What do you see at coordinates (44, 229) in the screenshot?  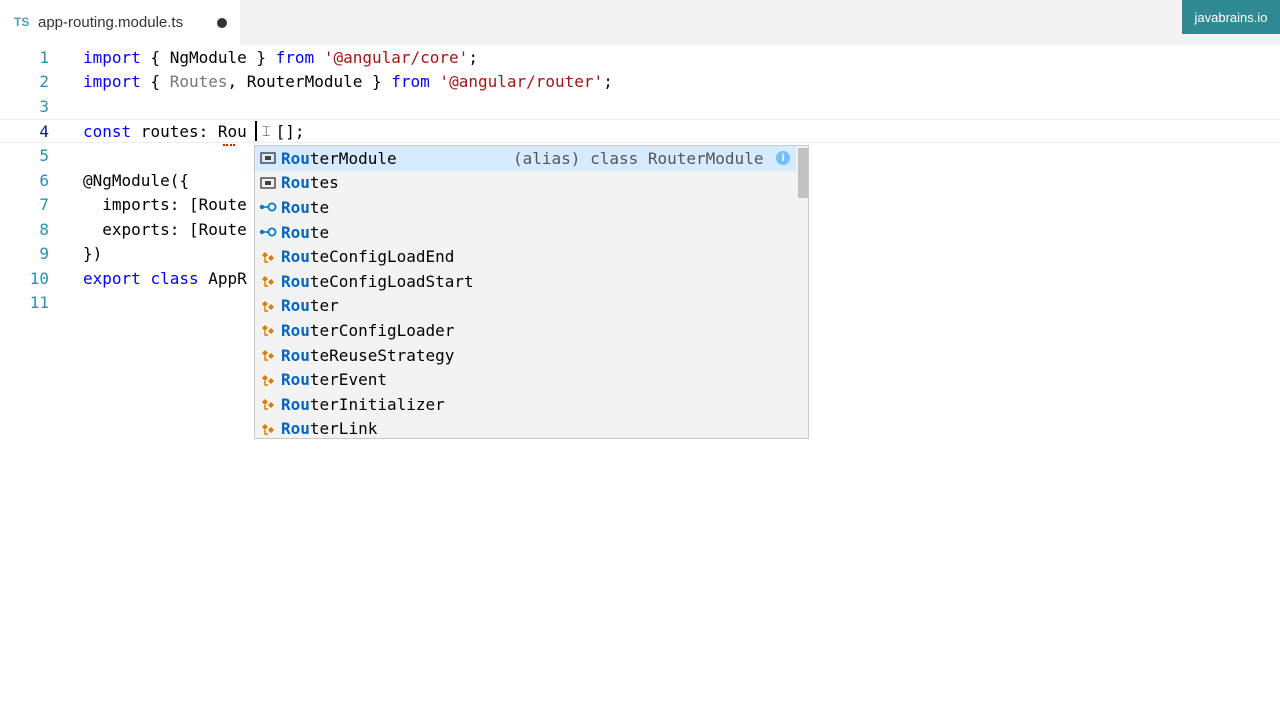 I see `line-number: 8` at bounding box center [44, 229].